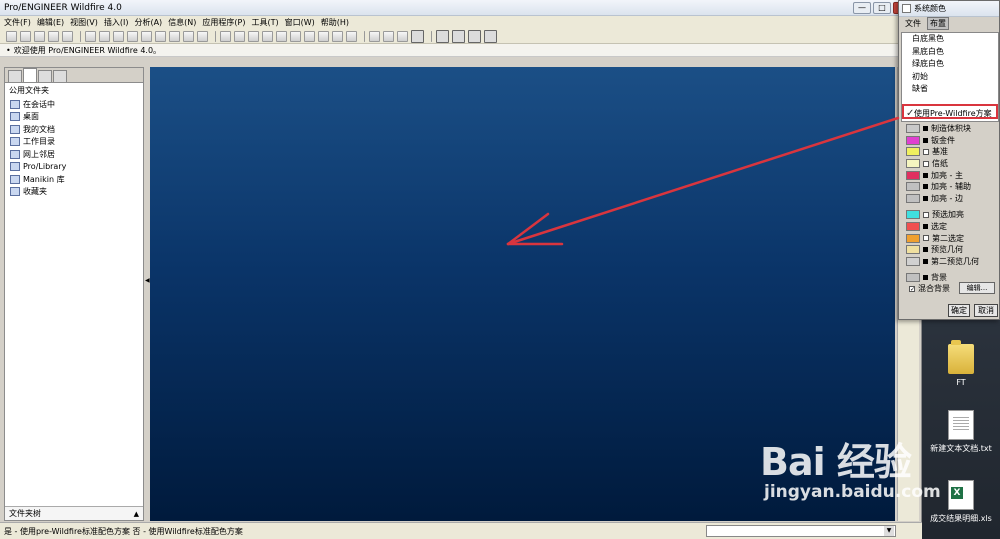 The height and width of the screenshot is (539, 1000). I want to click on datum-planes-icon, so click(442, 36).